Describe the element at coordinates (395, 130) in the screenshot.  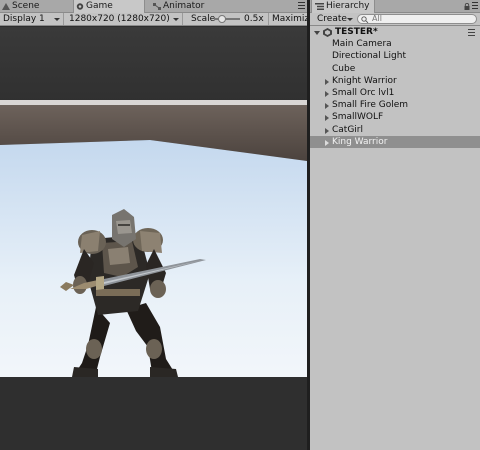
I see `hierarchy-item-catgirl: CatGirl` at that location.